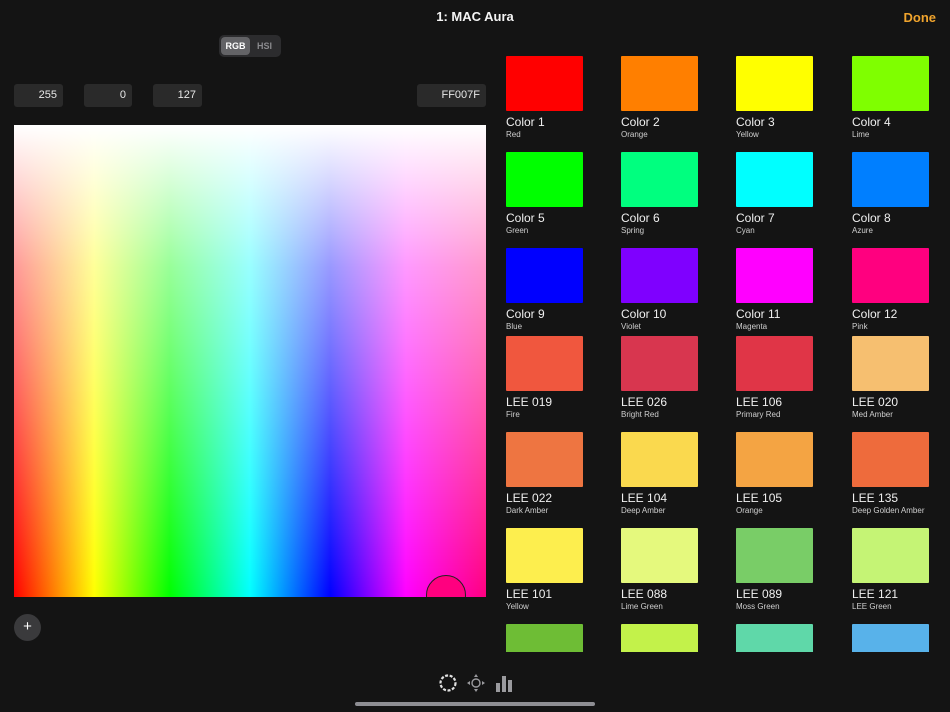 This screenshot has width=950, height=712. Describe the element at coordinates (860, 326) in the screenshot. I see `swatch-subtitle: Pink` at that location.